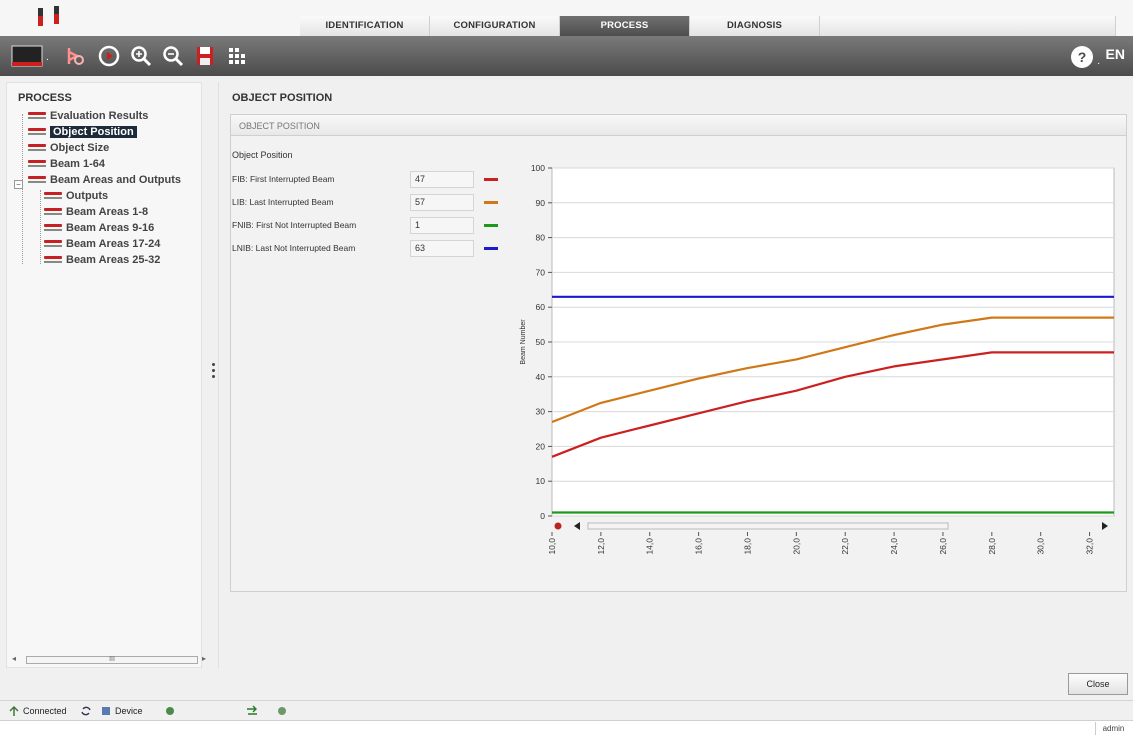  What do you see at coordinates (48, 16) in the screenshot?
I see `logo-icon` at bounding box center [48, 16].